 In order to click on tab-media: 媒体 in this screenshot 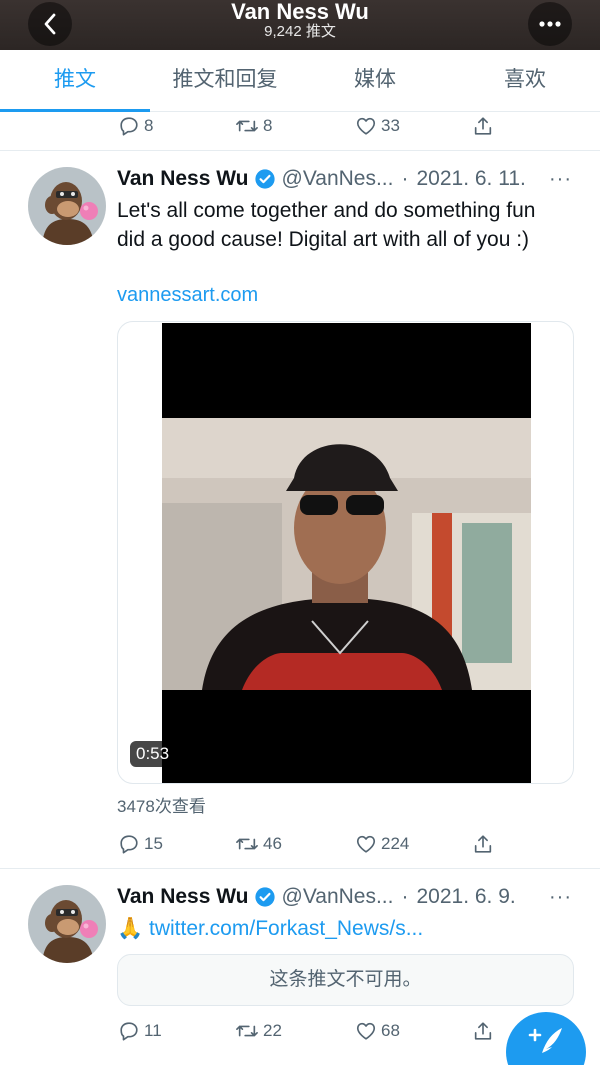, I will do `click(375, 80)`.